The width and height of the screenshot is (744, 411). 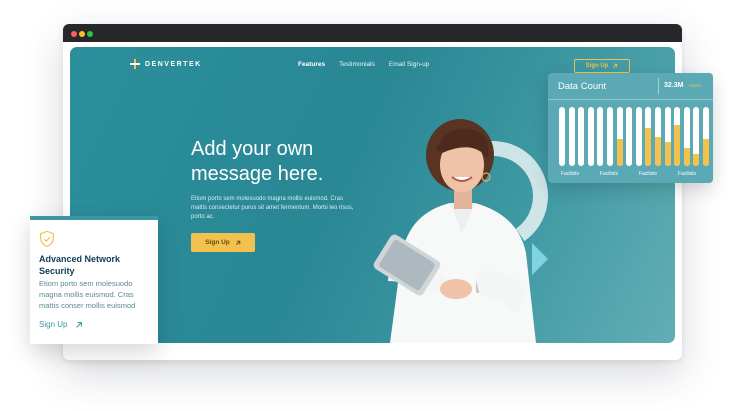 What do you see at coordinates (658, 86) in the screenshot?
I see `header-divider` at bounding box center [658, 86].